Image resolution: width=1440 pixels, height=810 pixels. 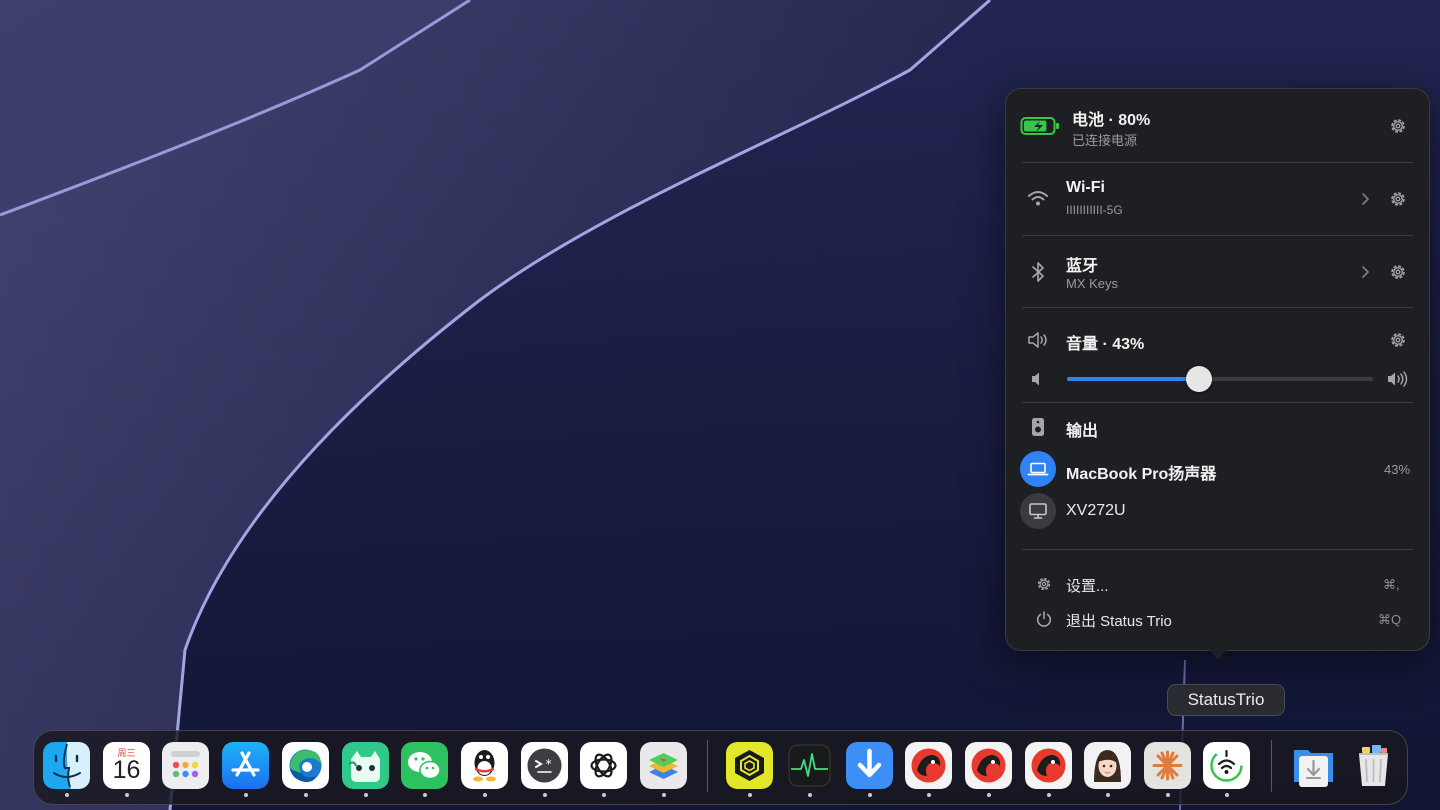 What do you see at coordinates (749, 765) in the screenshot?
I see `cube-app-icon` at bounding box center [749, 765].